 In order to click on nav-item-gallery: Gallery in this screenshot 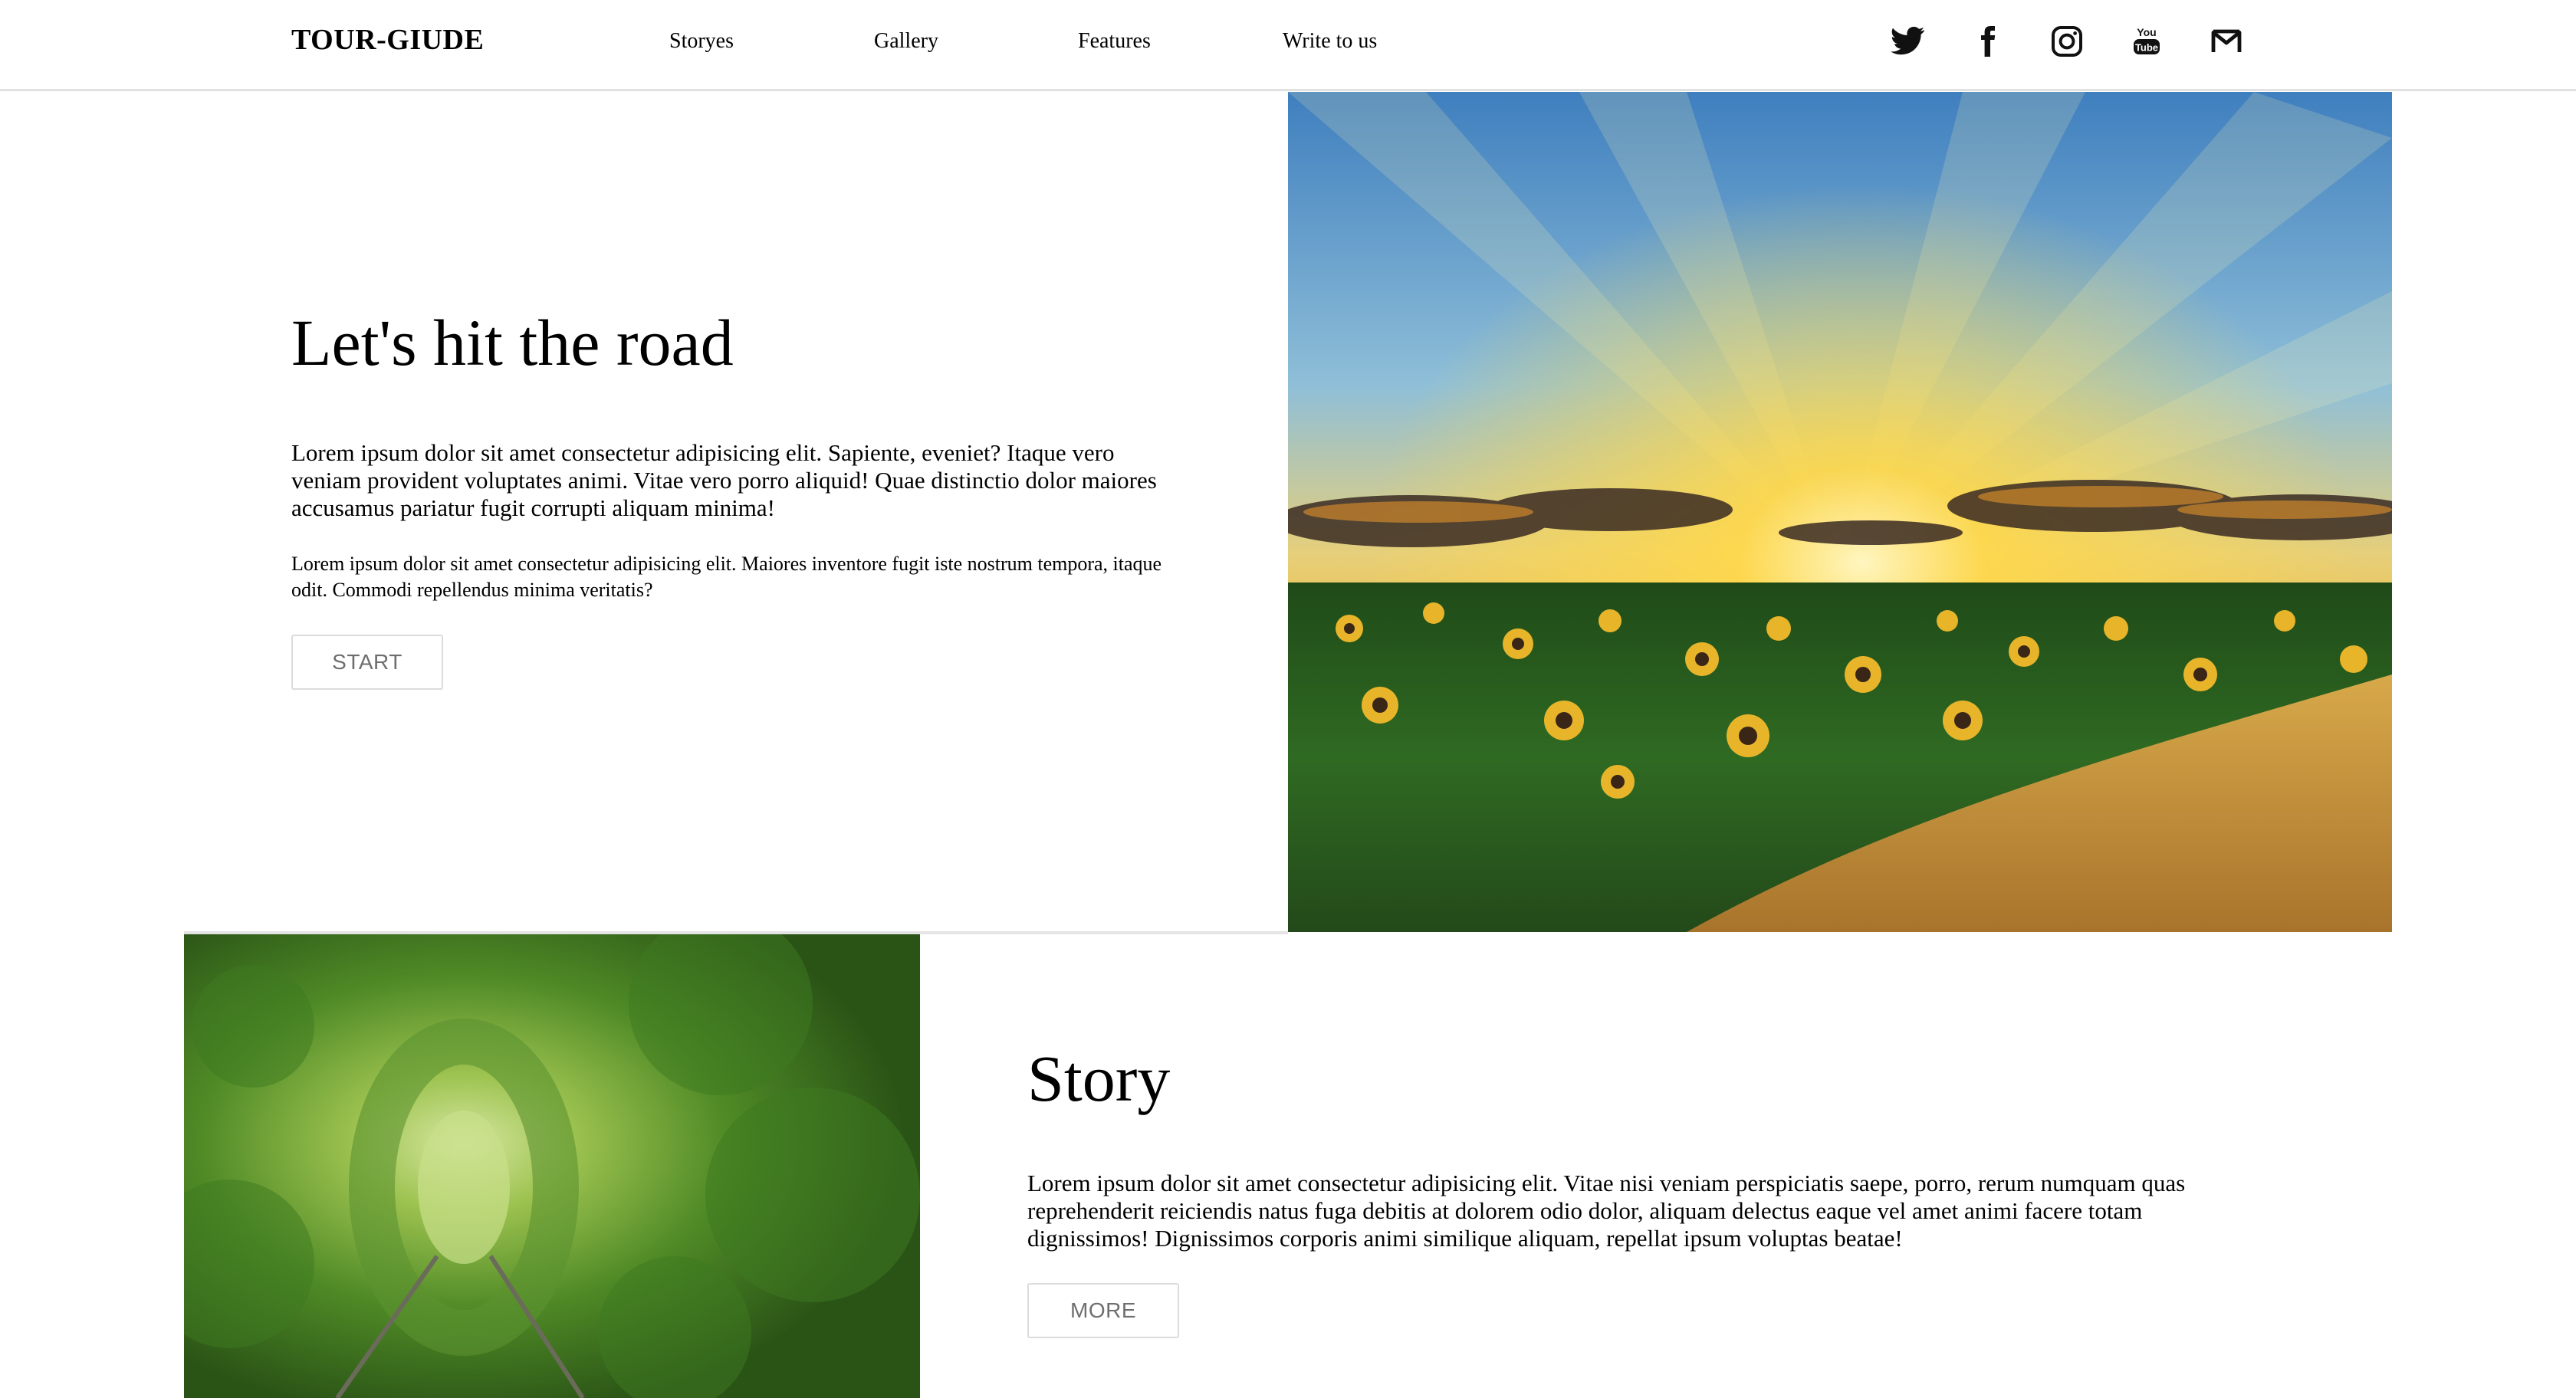, I will do `click(906, 41)`.